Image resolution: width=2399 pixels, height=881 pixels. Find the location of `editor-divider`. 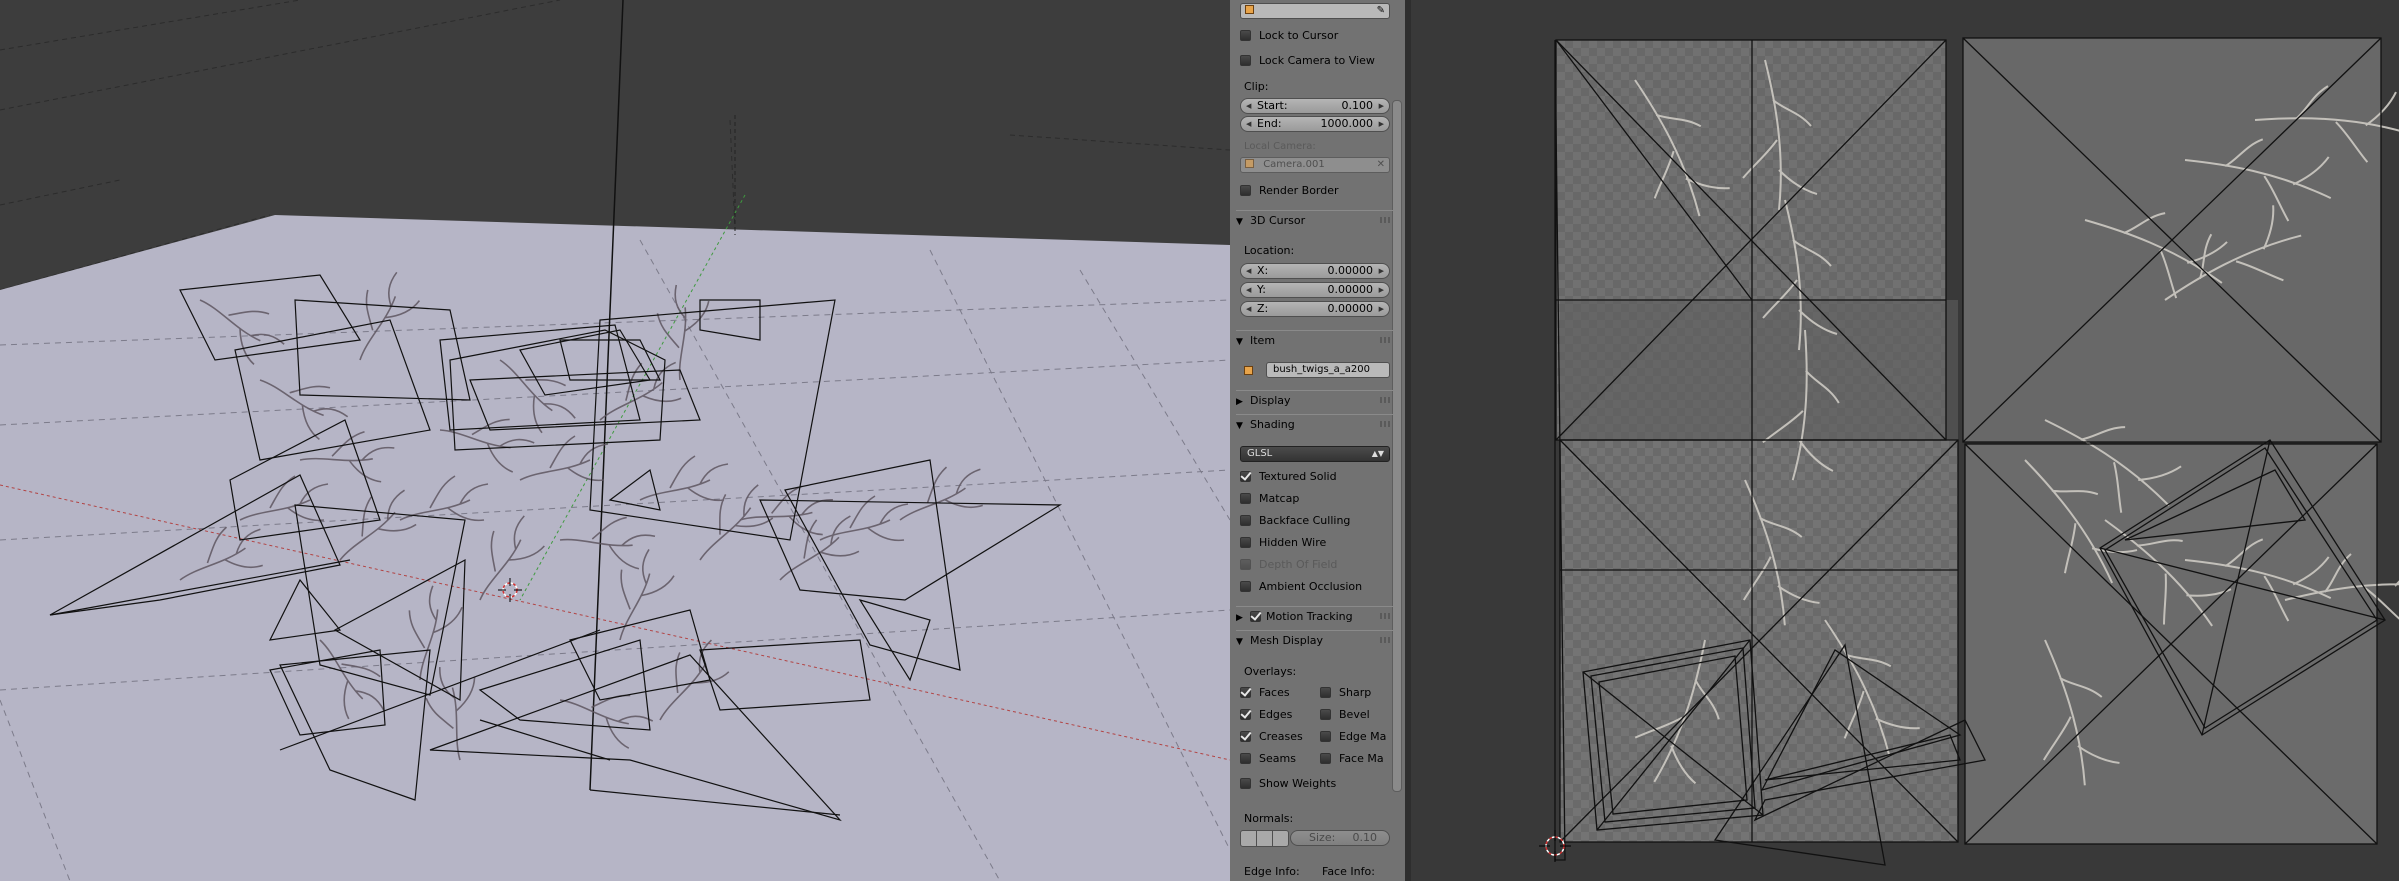

editor-divider is located at coordinates (1408, 440).